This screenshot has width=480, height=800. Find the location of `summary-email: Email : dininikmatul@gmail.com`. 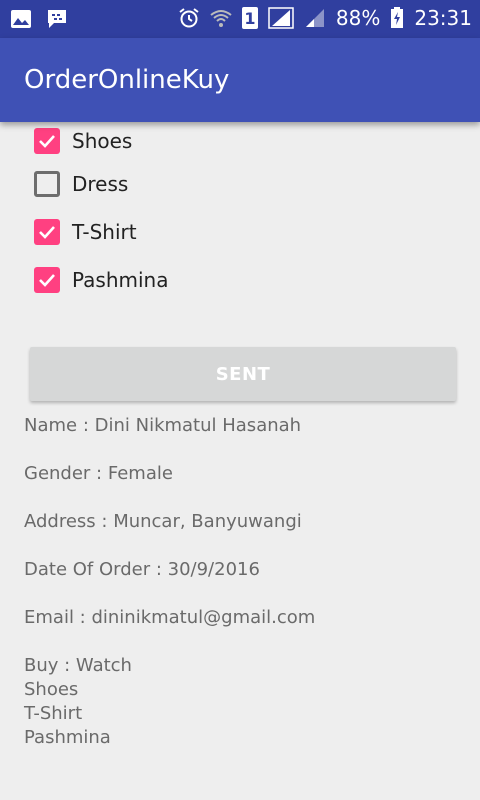

summary-email: Email : dininikmatul@gmail.com is located at coordinates (170, 617).